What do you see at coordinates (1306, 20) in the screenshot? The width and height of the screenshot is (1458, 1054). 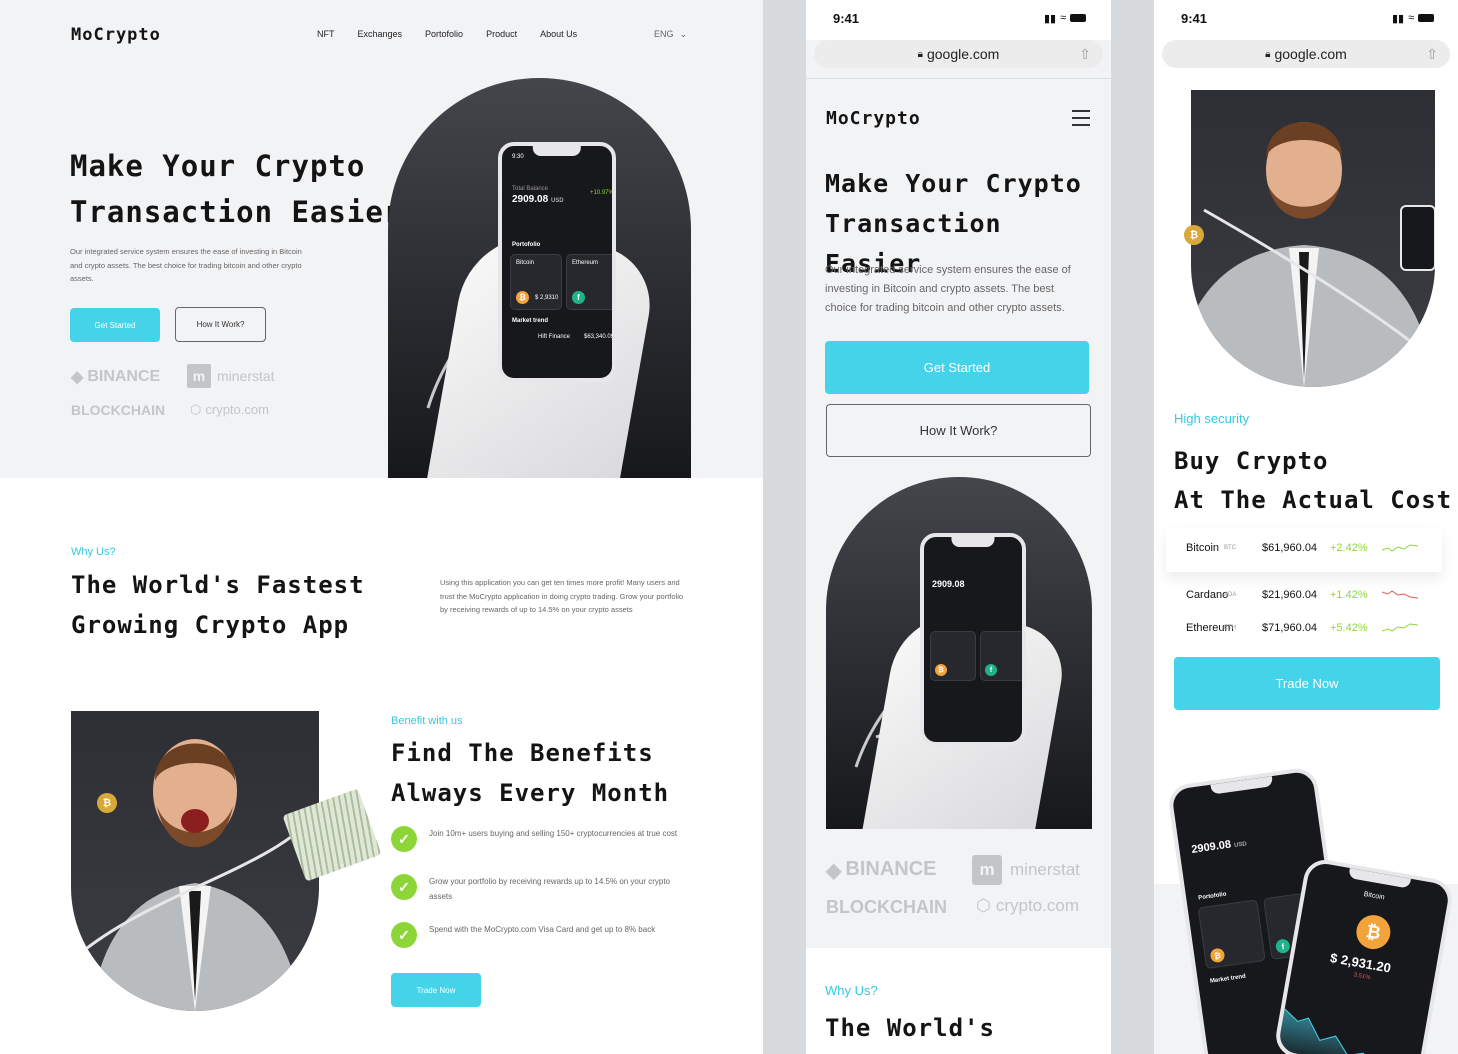 I see `status-bar: 9:41 ▮▮ ≈` at bounding box center [1306, 20].